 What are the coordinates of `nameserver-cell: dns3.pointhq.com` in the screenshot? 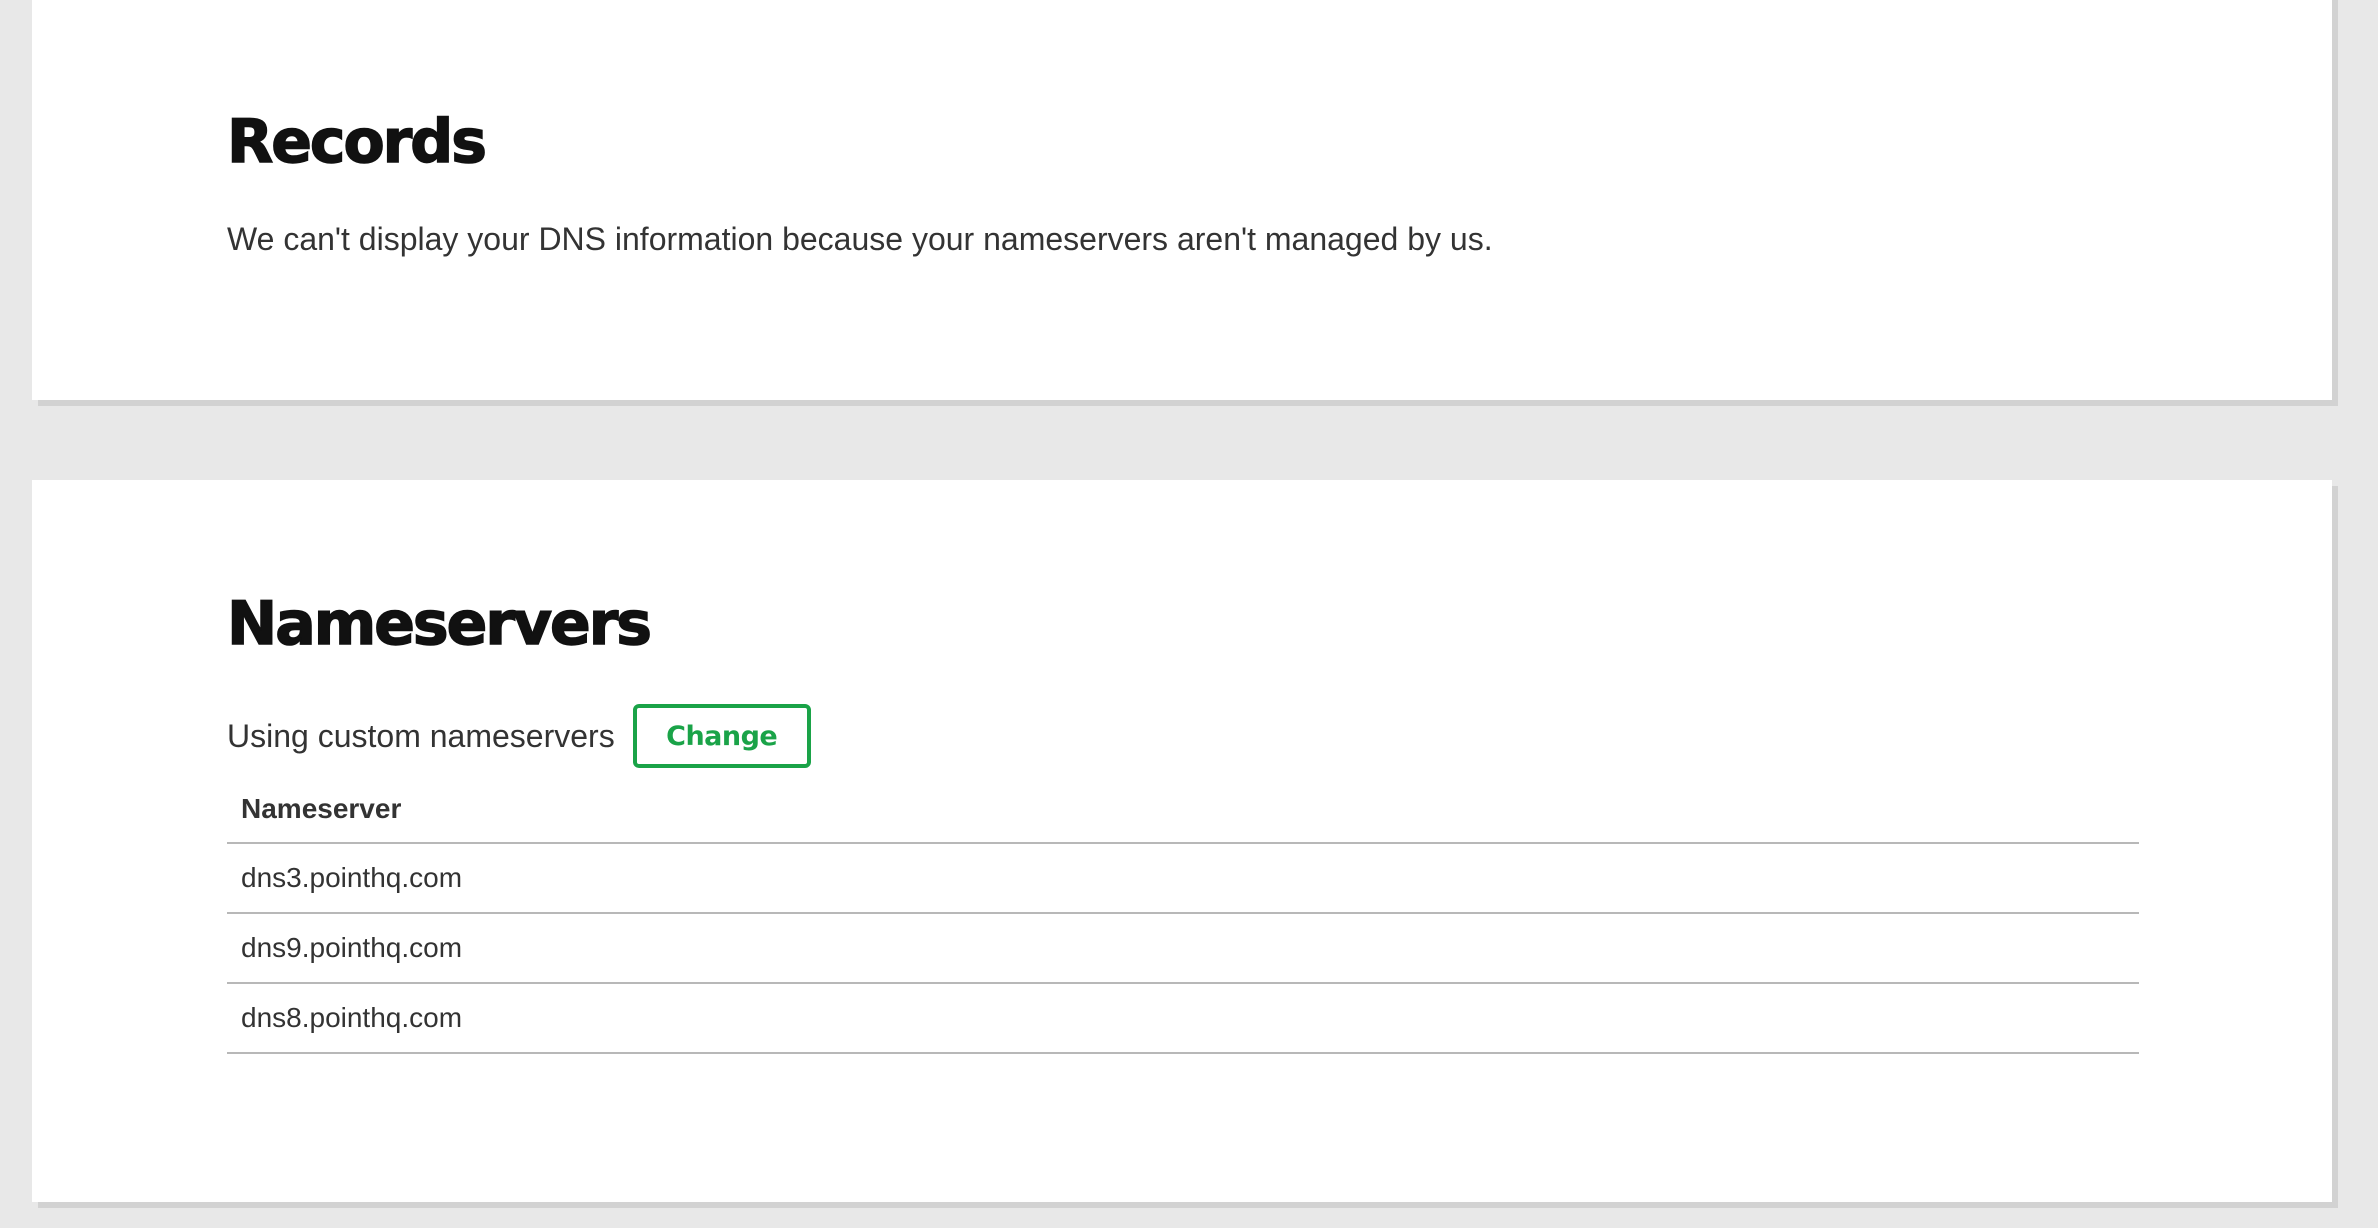 It's located at (1183, 878).